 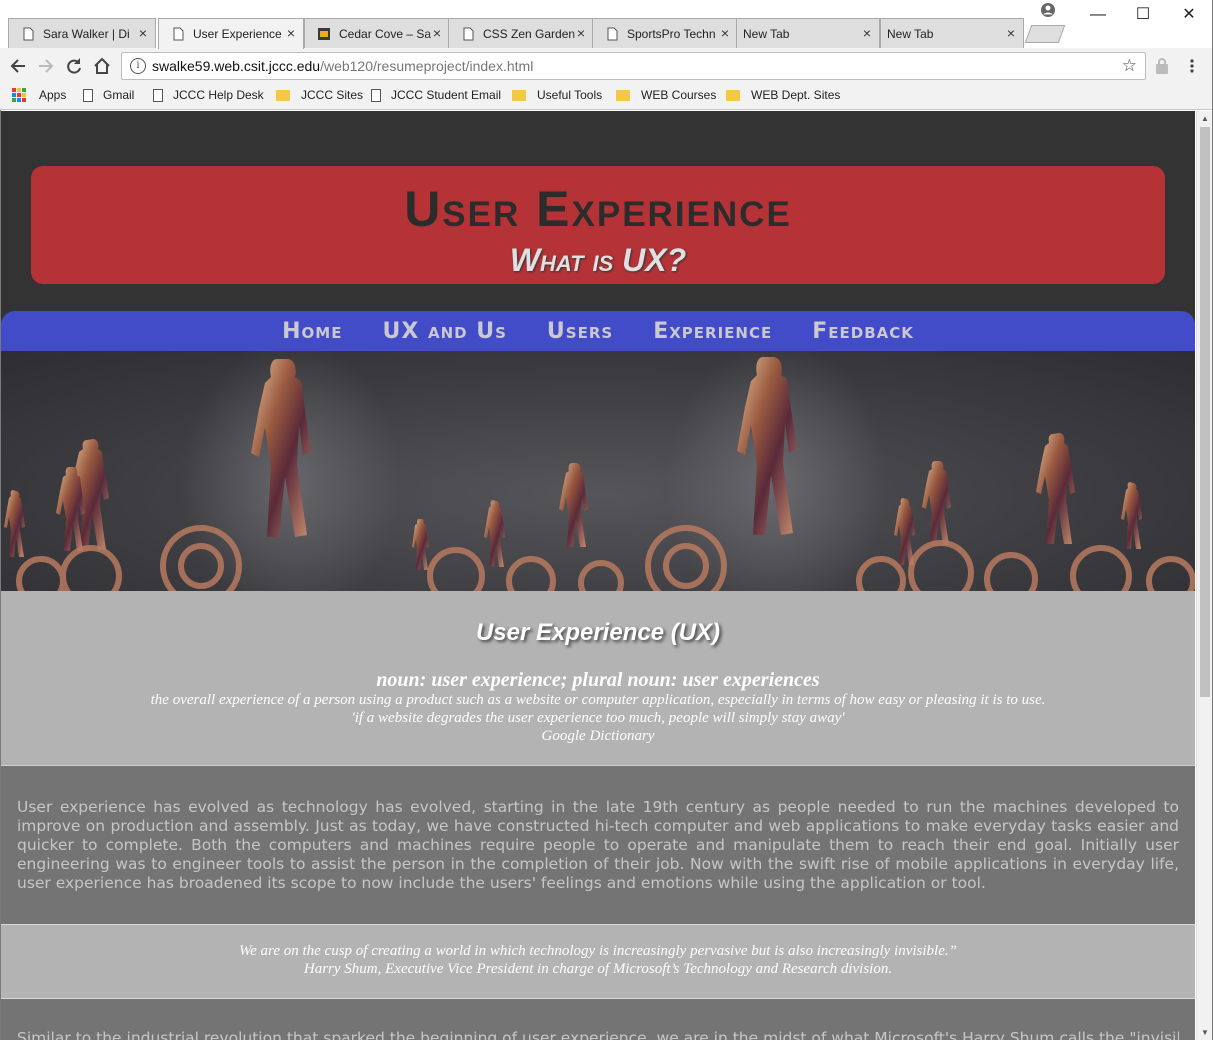 I want to click on tab-sportspro: SportsPro Techn ×, so click(x=665, y=33).